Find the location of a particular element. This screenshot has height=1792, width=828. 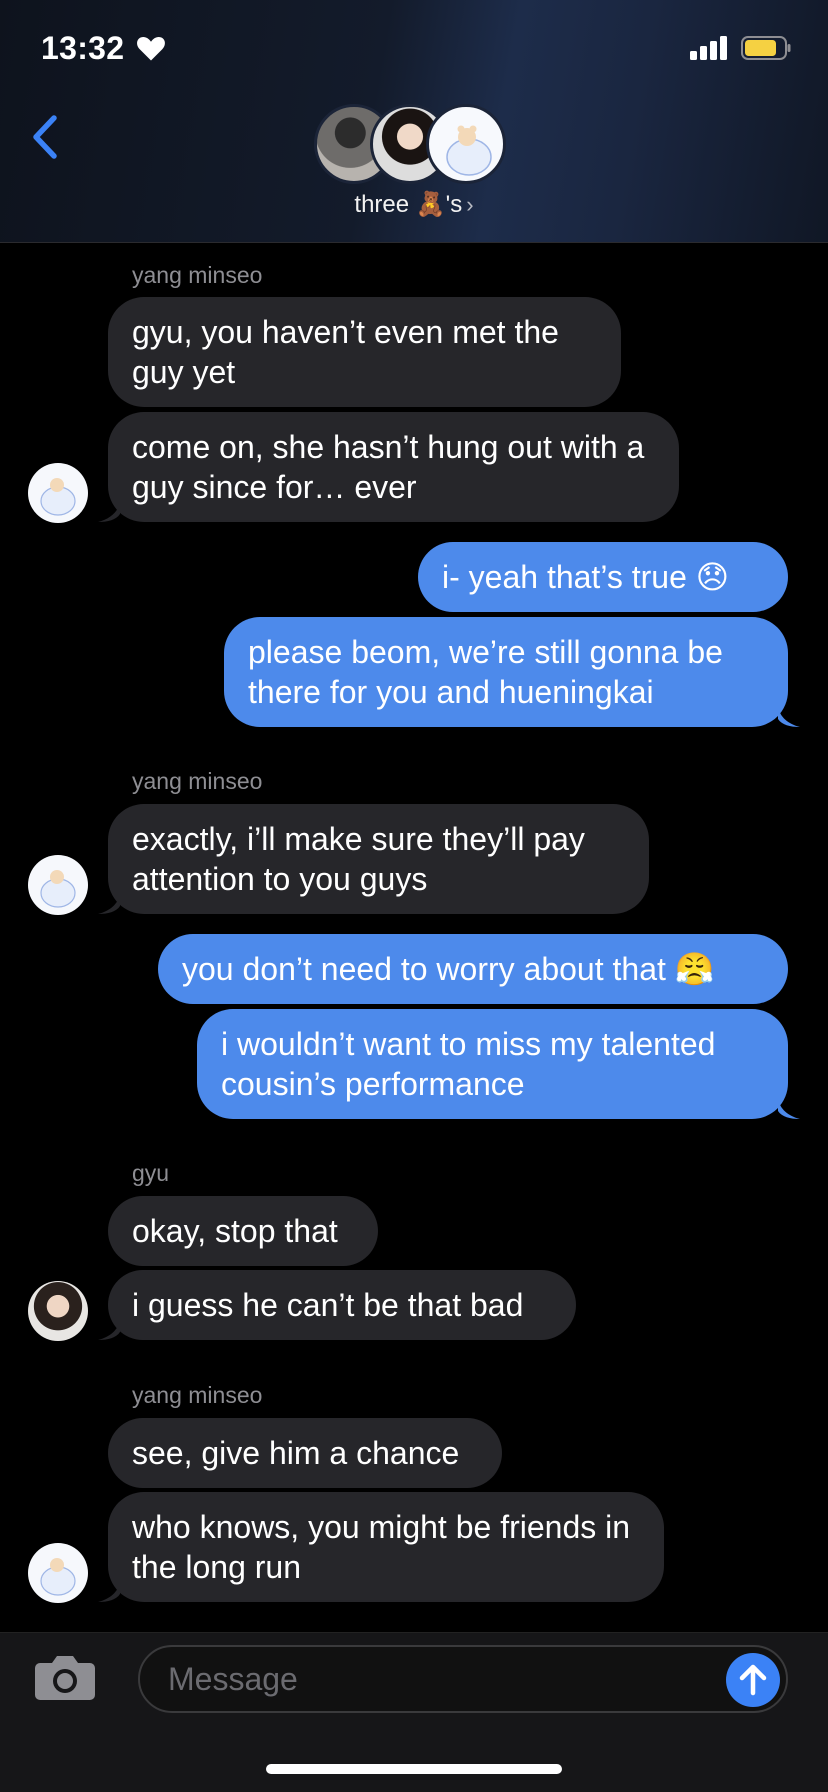

group-name: three 🧸's › is located at coordinates (414, 204).